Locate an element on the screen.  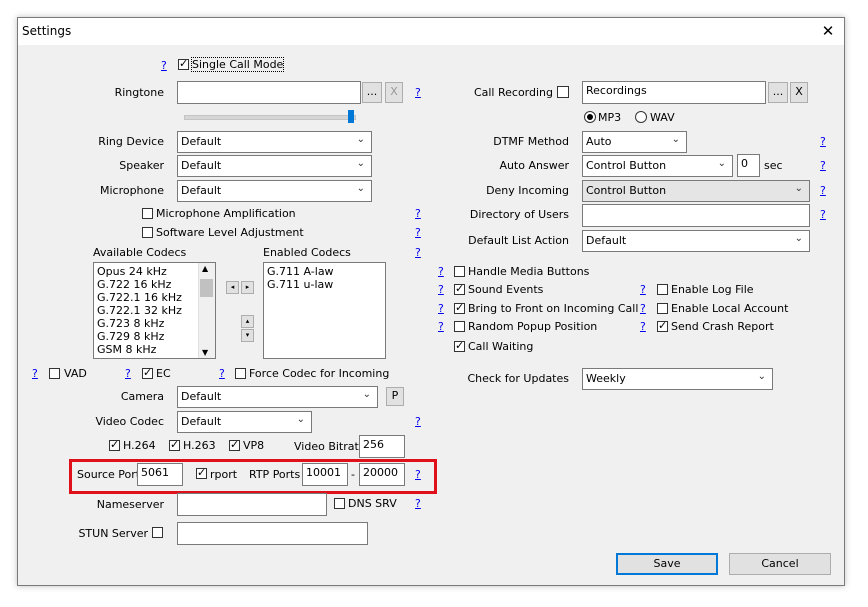
help-link-mic-amp: ? is located at coordinates (418, 213).